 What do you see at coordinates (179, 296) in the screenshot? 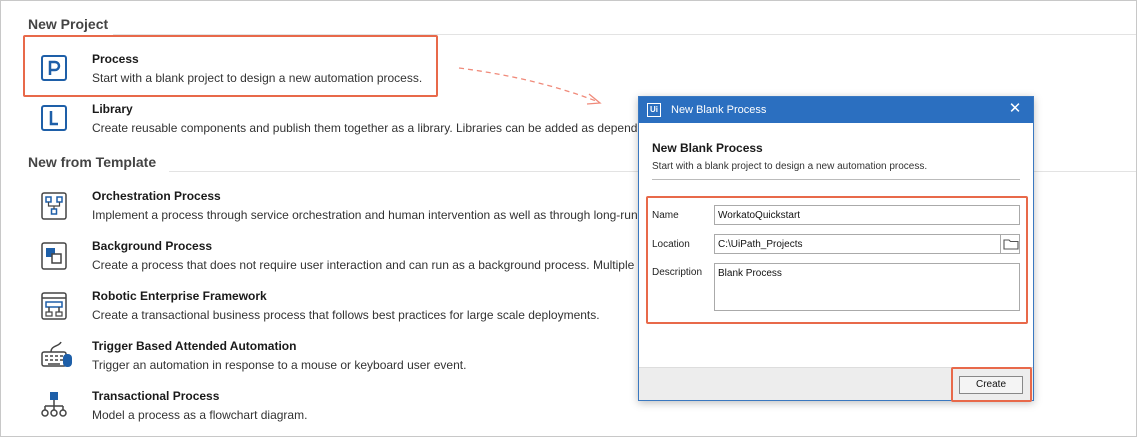
I see `item-title: Robotic Enterprise Framework` at bounding box center [179, 296].